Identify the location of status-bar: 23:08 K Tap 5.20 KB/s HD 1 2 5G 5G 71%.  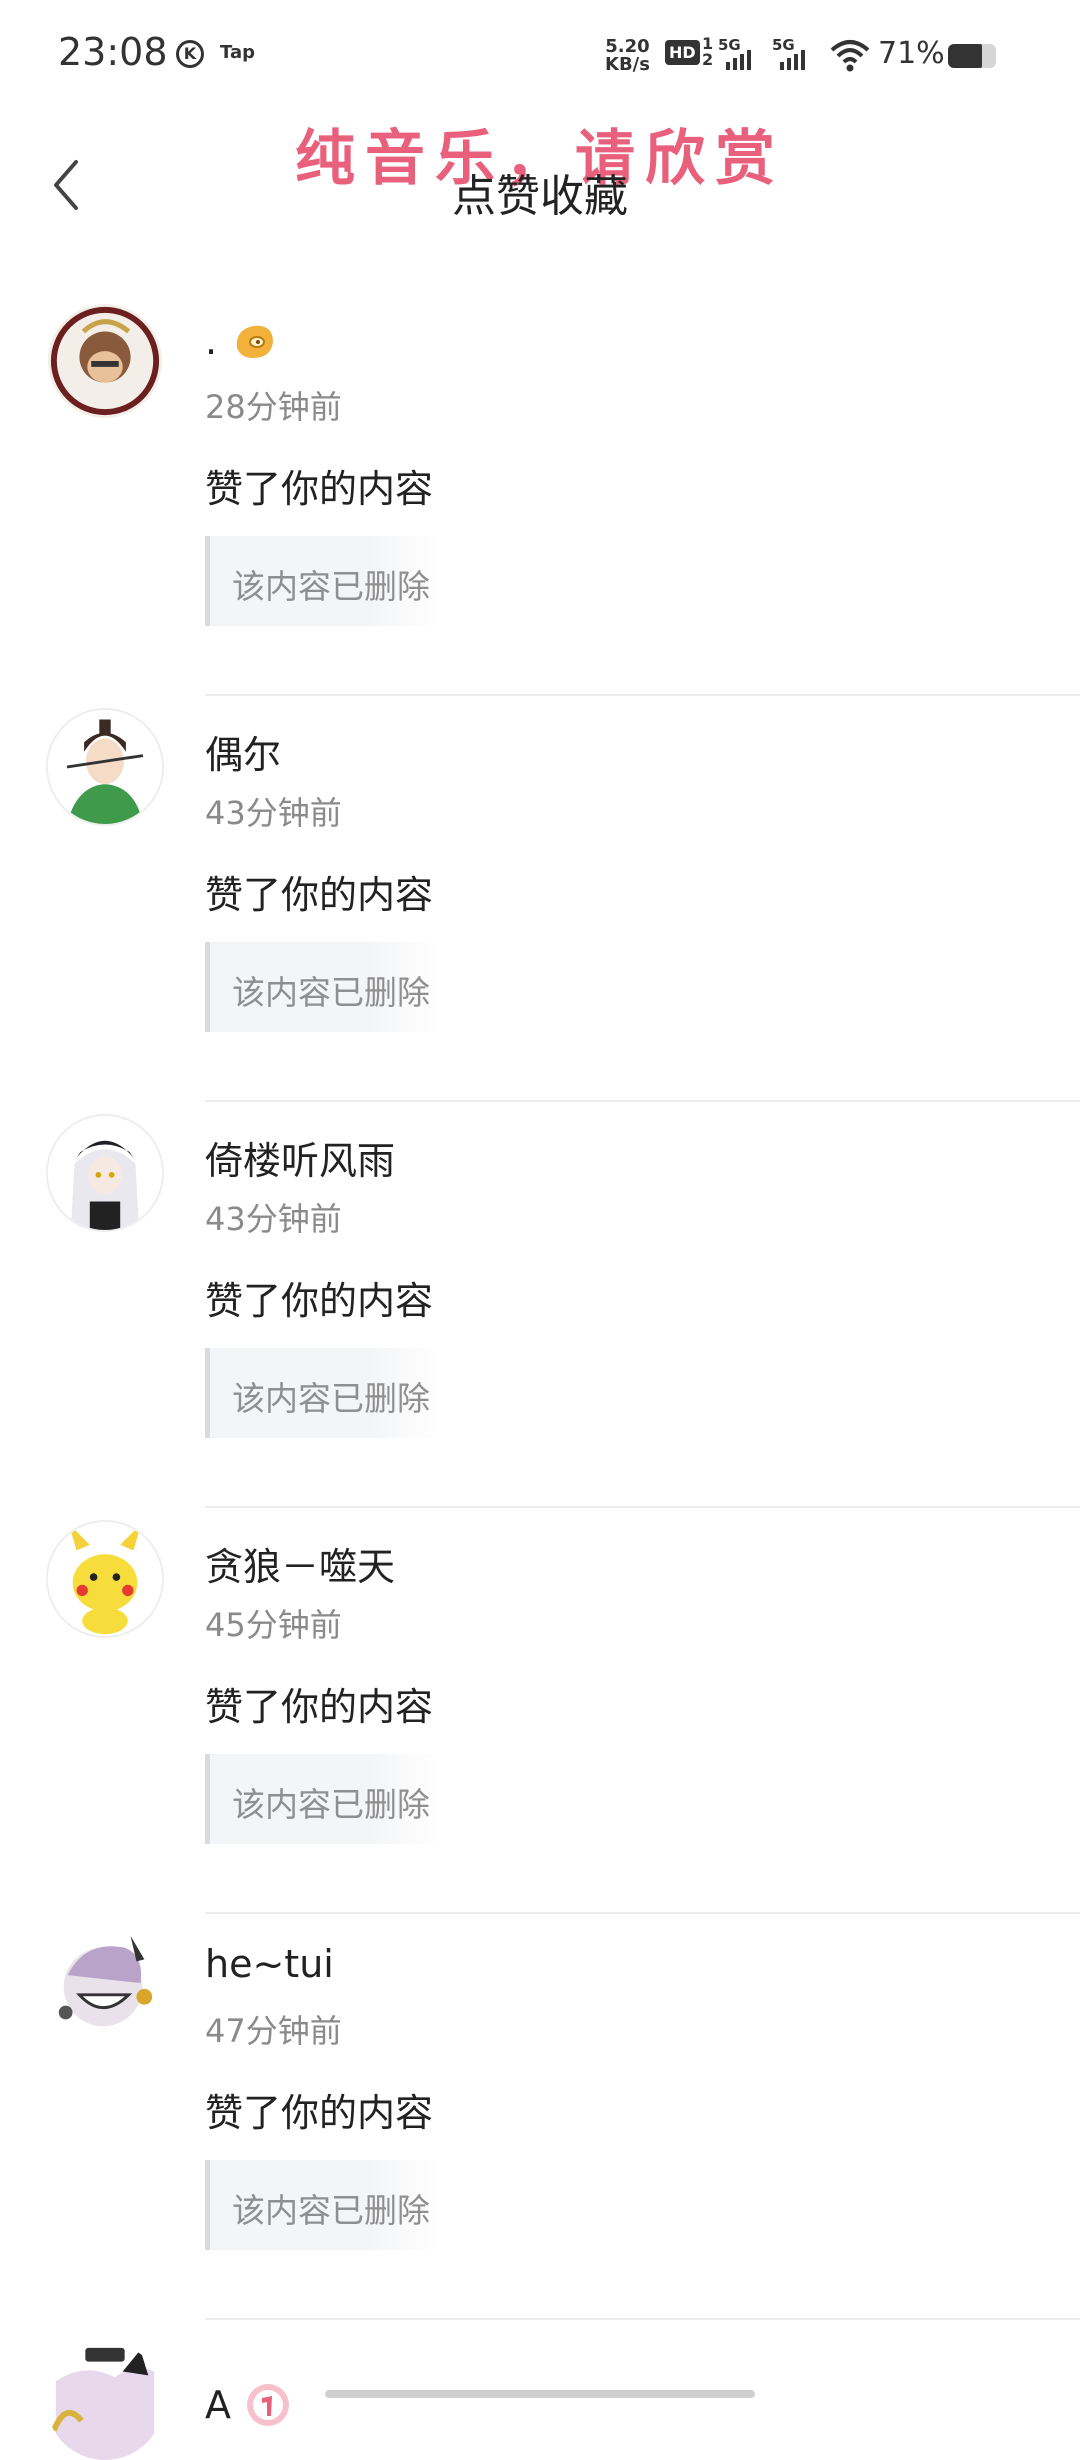
(540, 55).